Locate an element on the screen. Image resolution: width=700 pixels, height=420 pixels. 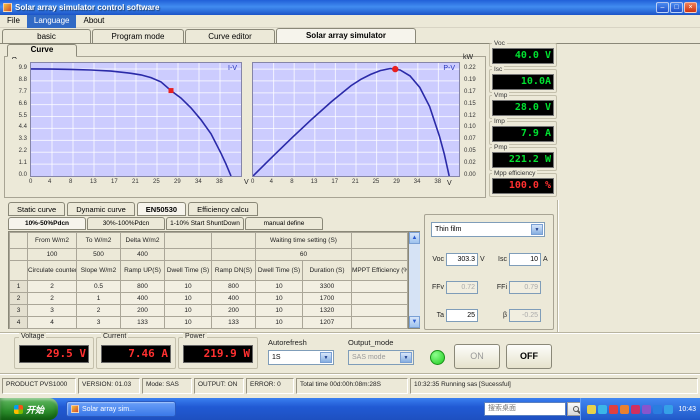
menubar: File Language About is located at coordinates (350, 21).